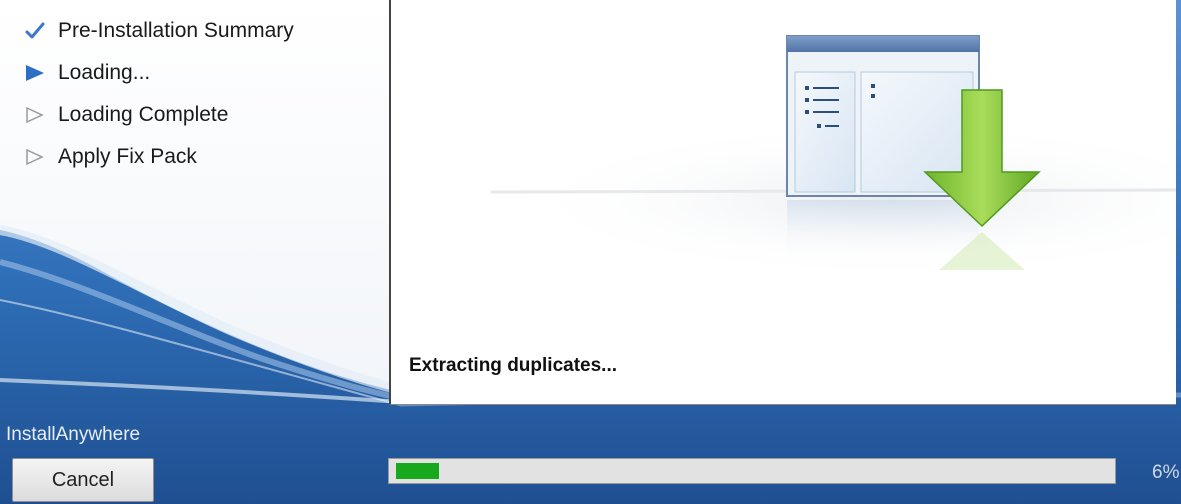 This screenshot has width=1181, height=504. What do you see at coordinates (127, 156) in the screenshot?
I see `step-label: Apply Fix Pack` at bounding box center [127, 156].